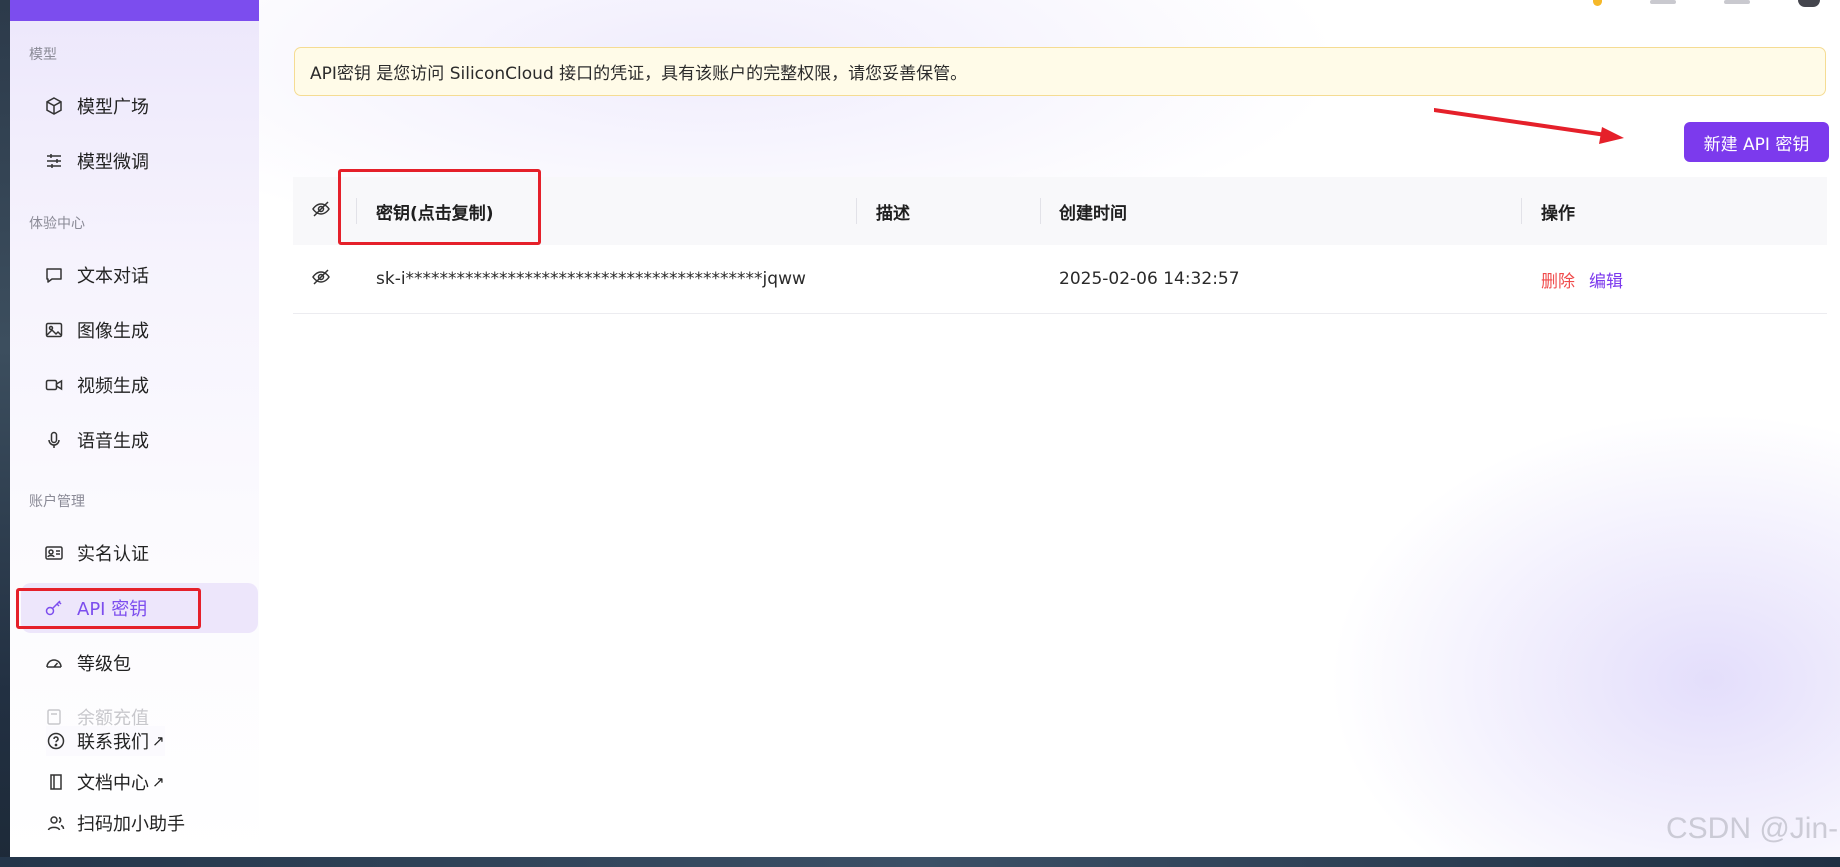 This screenshot has width=1840, height=867. What do you see at coordinates (54, 106) in the screenshot?
I see `cube-icon` at bounding box center [54, 106].